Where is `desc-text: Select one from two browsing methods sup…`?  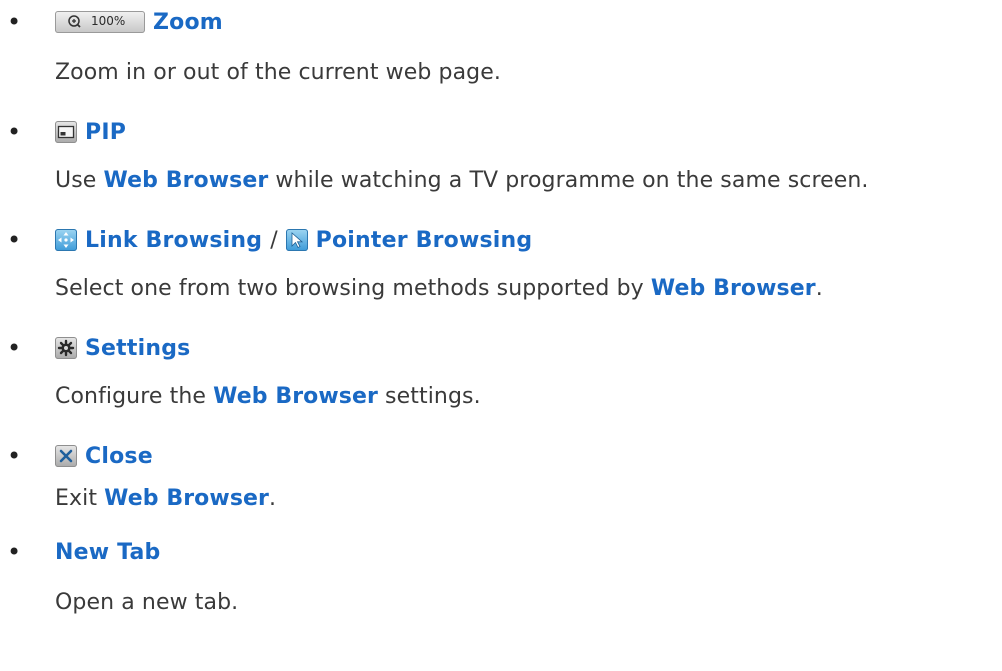 desc-text: Select one from two browsing methods sup… is located at coordinates (353, 288).